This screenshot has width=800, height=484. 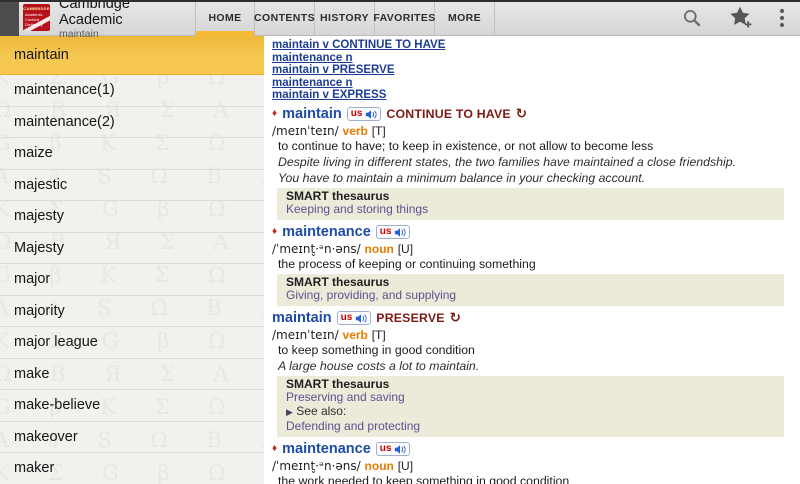 I want to click on title-block: Cambridge Academic maintain, so click(x=120, y=20).